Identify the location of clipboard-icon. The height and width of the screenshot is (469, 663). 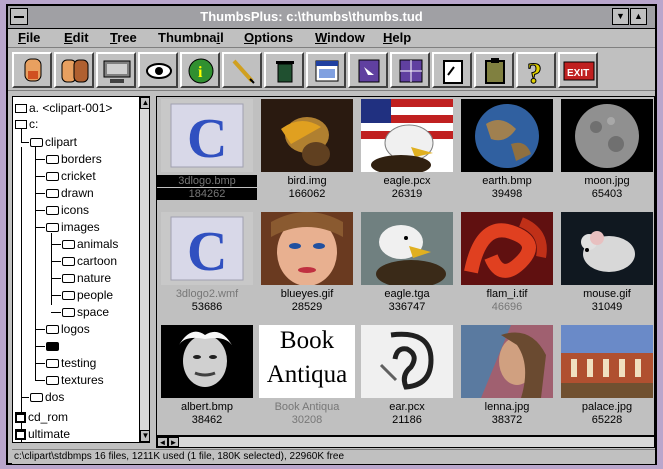
(453, 72).